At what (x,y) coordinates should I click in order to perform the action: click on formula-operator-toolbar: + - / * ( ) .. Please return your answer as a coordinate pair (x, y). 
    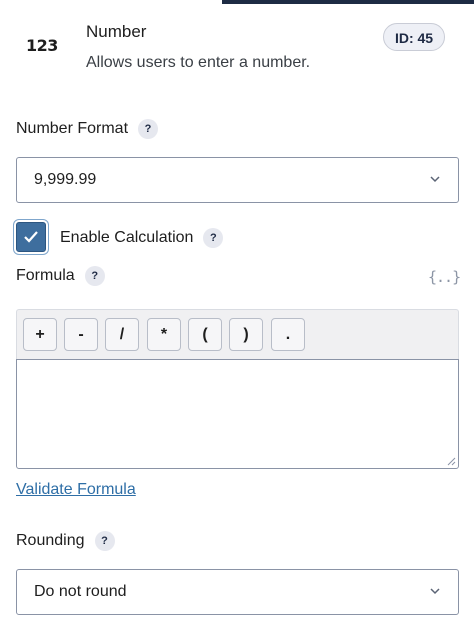
    Looking at the image, I should click on (237, 334).